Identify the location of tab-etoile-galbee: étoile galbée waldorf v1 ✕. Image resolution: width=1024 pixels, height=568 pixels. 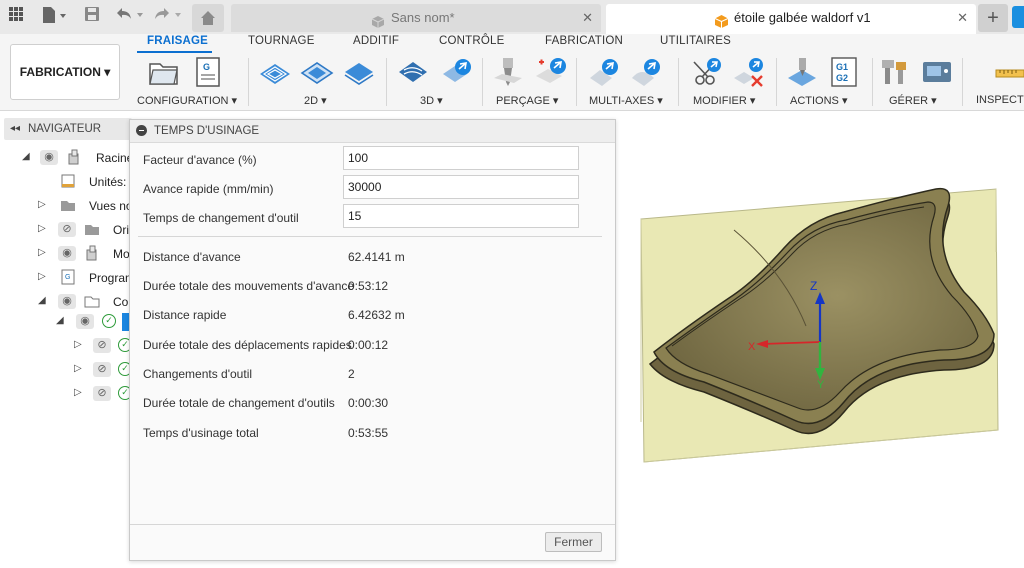
(791, 19).